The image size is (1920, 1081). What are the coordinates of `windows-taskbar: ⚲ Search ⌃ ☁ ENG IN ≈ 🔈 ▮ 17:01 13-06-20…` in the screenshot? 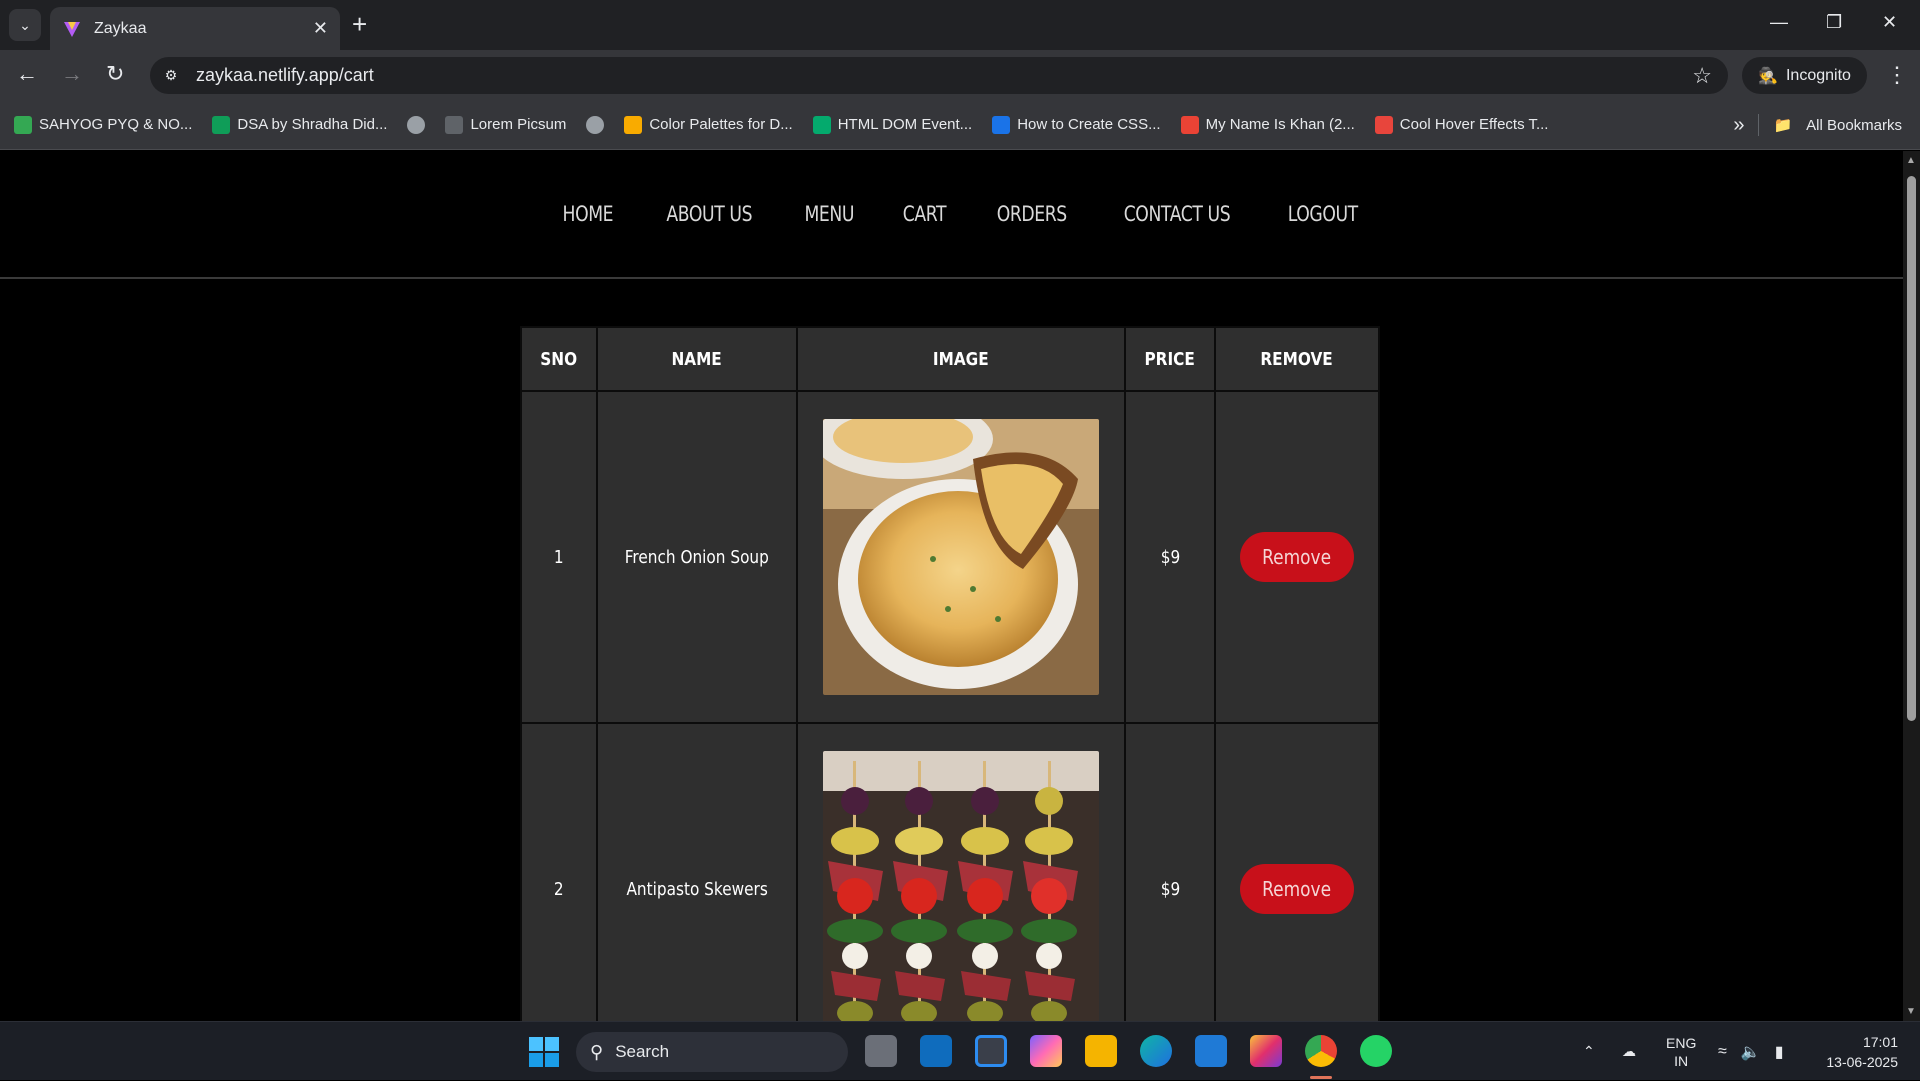 It's located at (960, 1050).